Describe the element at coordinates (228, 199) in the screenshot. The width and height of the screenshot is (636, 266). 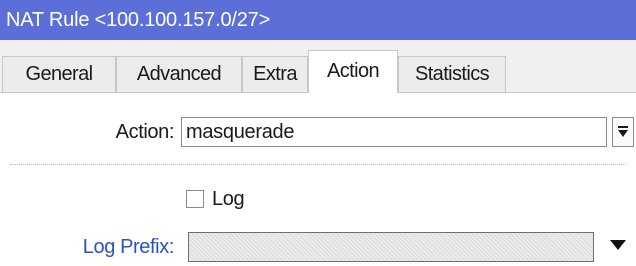
I see `log-label: Log` at that location.